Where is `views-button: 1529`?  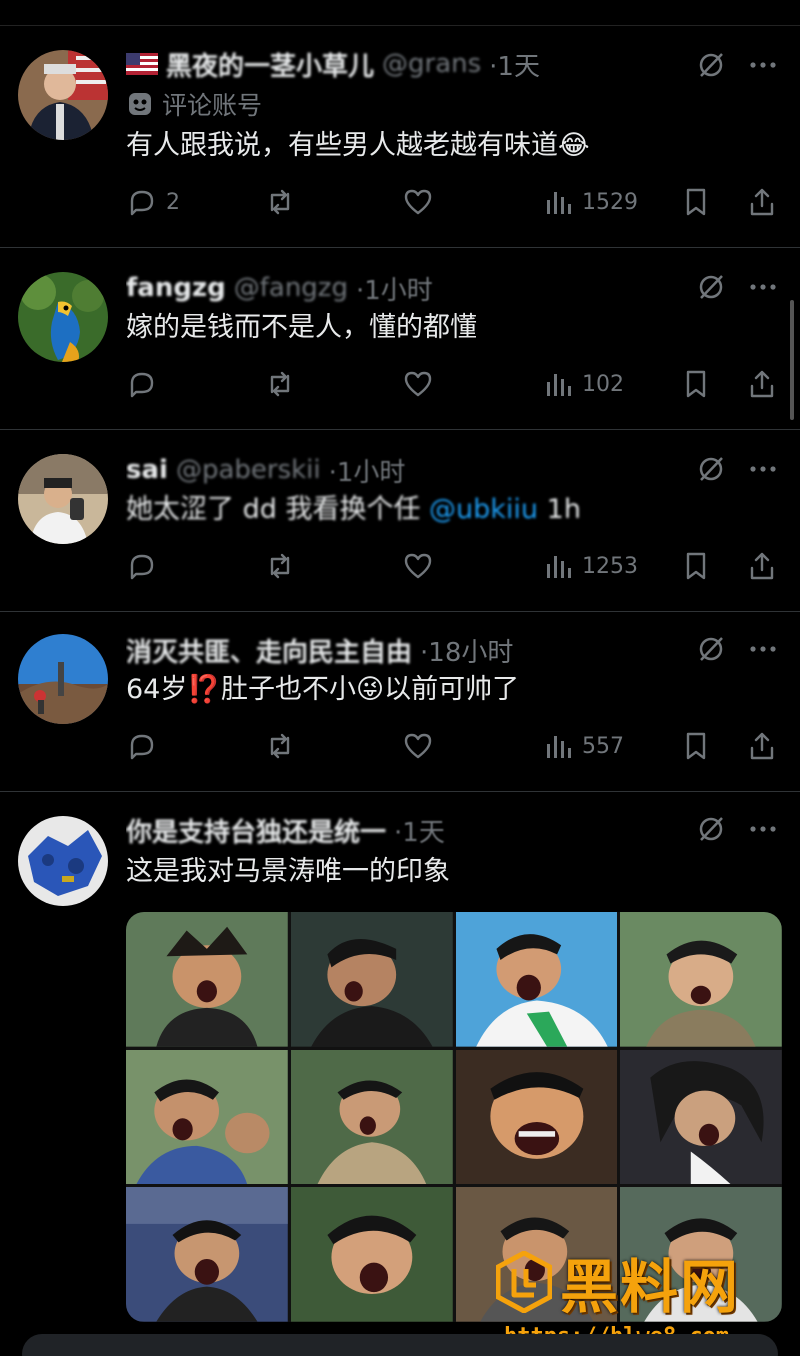
views-button: 1529 is located at coordinates (590, 202).